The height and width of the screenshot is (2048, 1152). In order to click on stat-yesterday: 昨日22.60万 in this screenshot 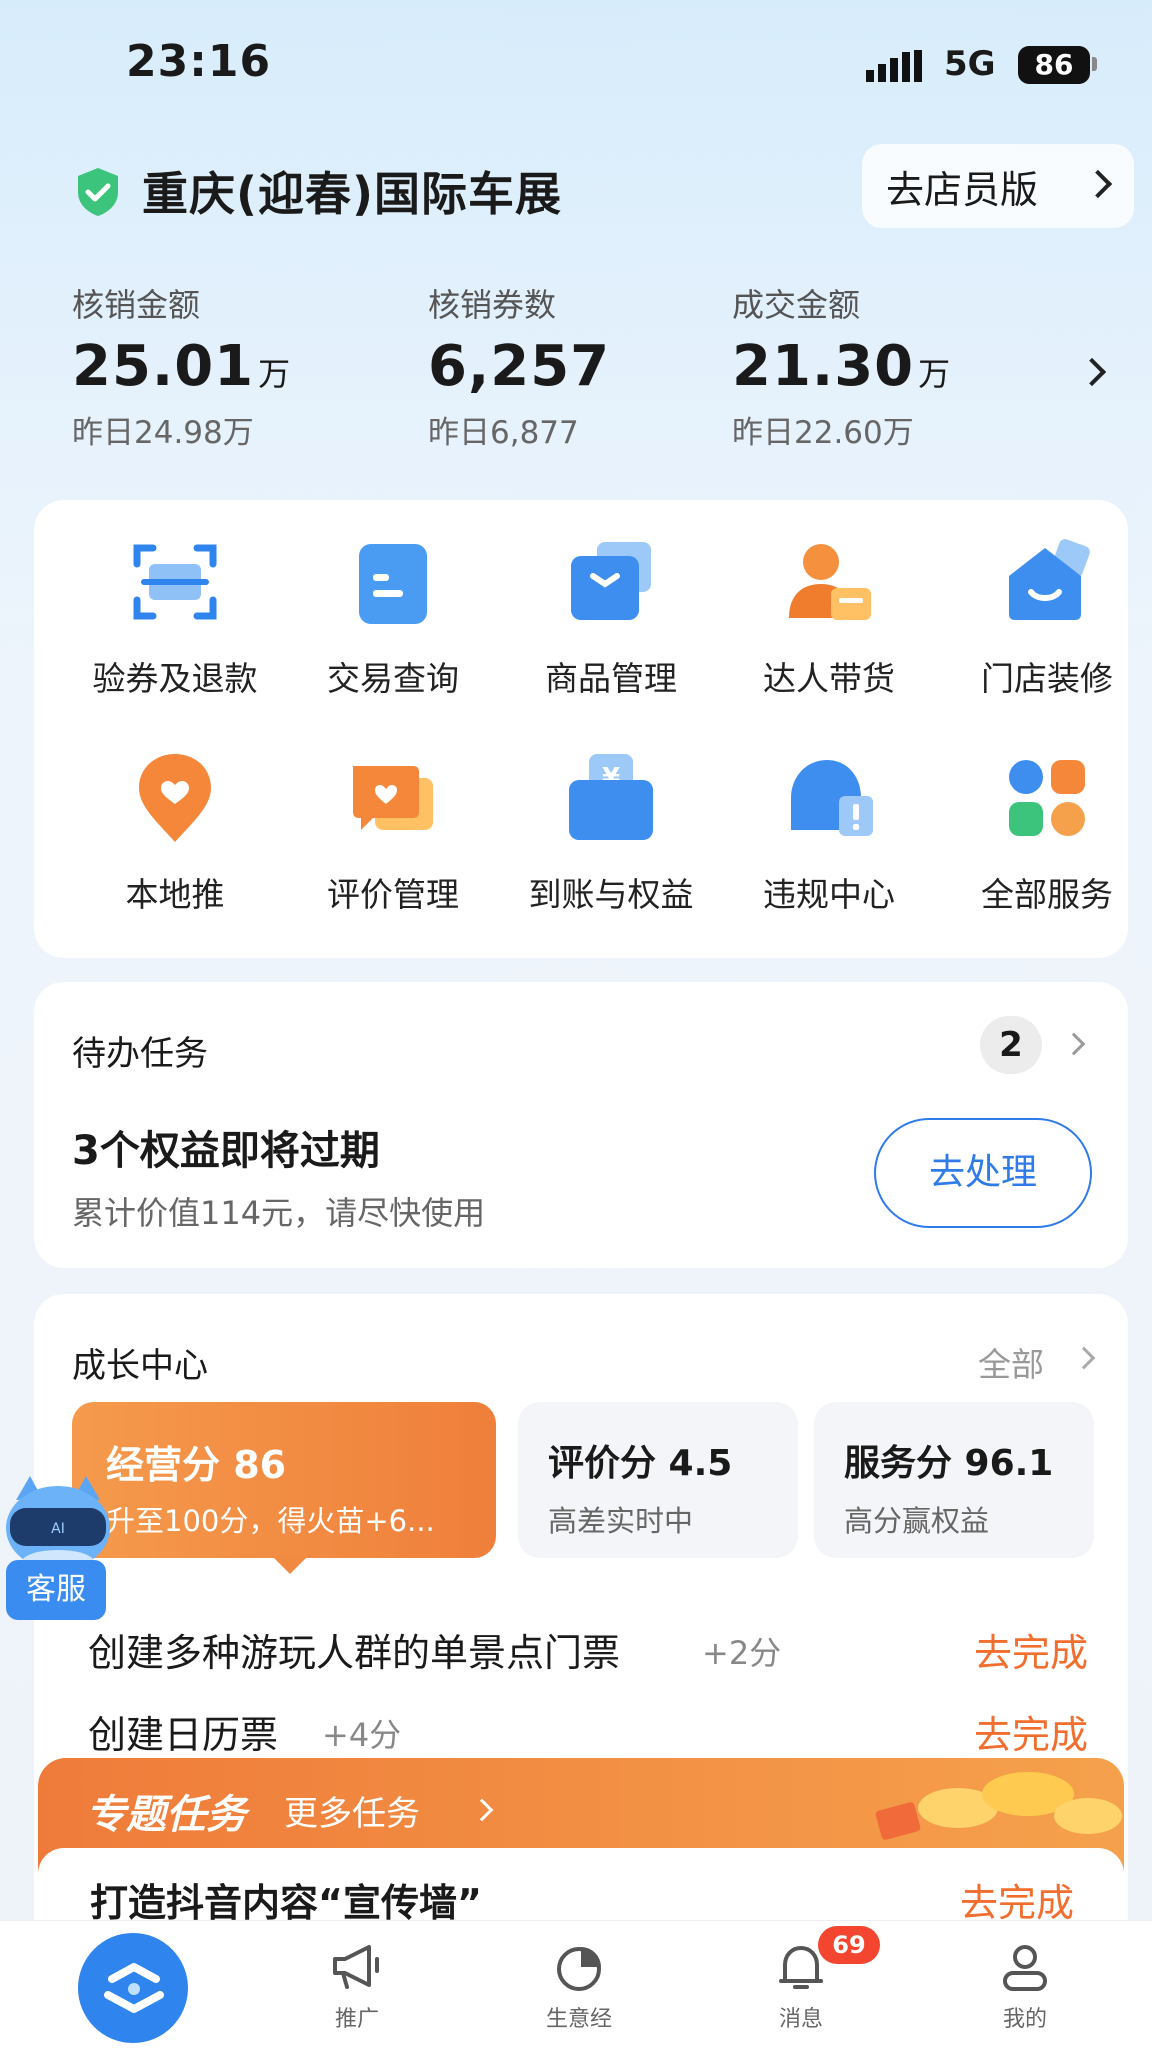, I will do `click(823, 433)`.